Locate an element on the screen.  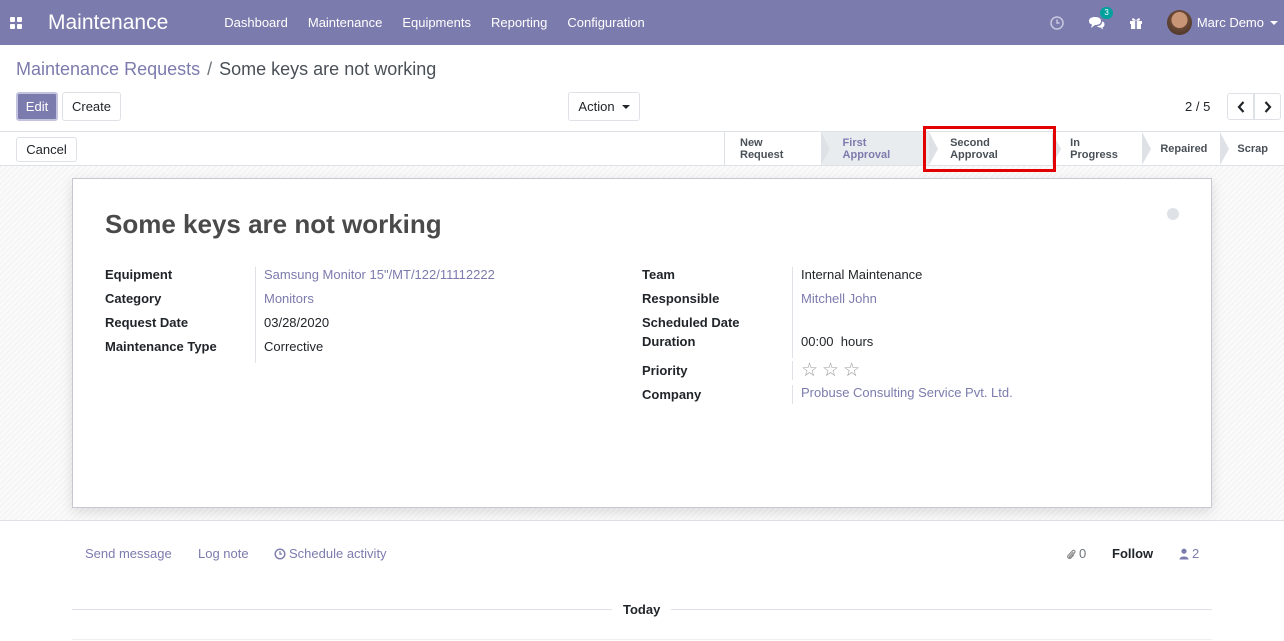
responsible-label: Responsible is located at coordinates (681, 298).